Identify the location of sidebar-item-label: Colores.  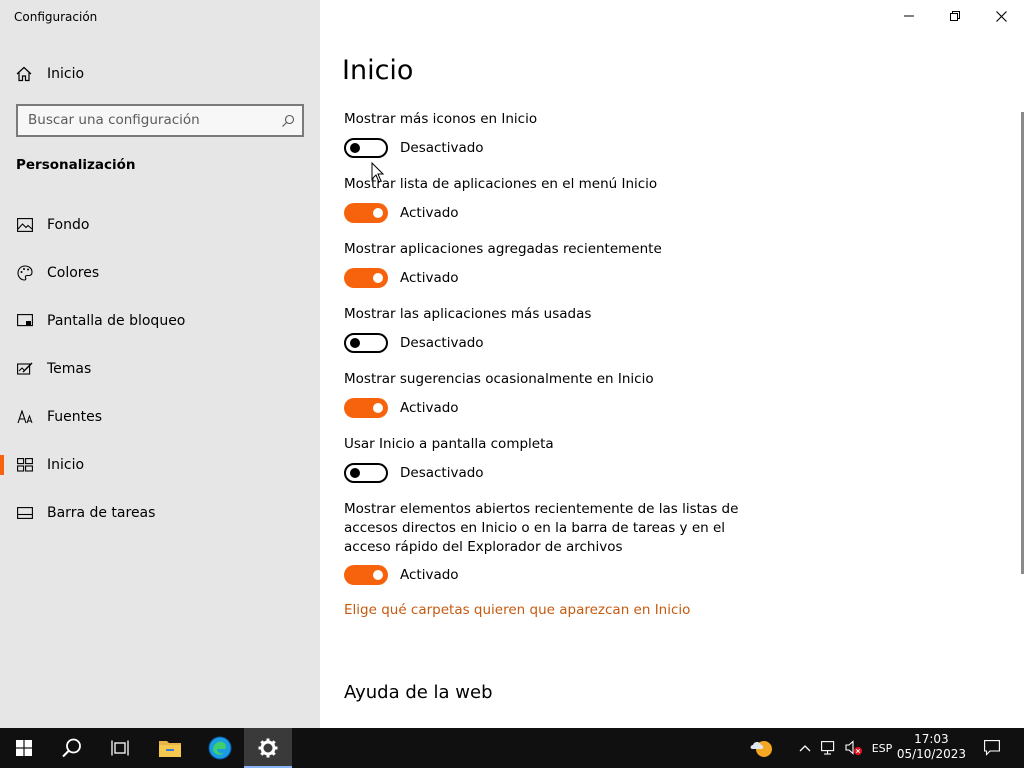
(73, 273).